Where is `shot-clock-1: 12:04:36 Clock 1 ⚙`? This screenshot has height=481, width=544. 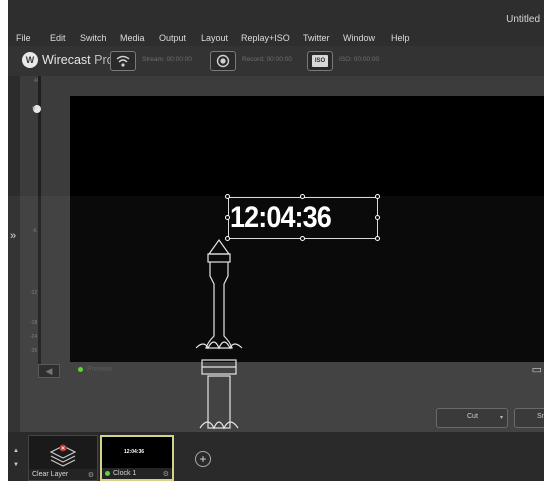
shot-clock-1: 12:04:36 Clock 1 ⚙ is located at coordinates (137, 458).